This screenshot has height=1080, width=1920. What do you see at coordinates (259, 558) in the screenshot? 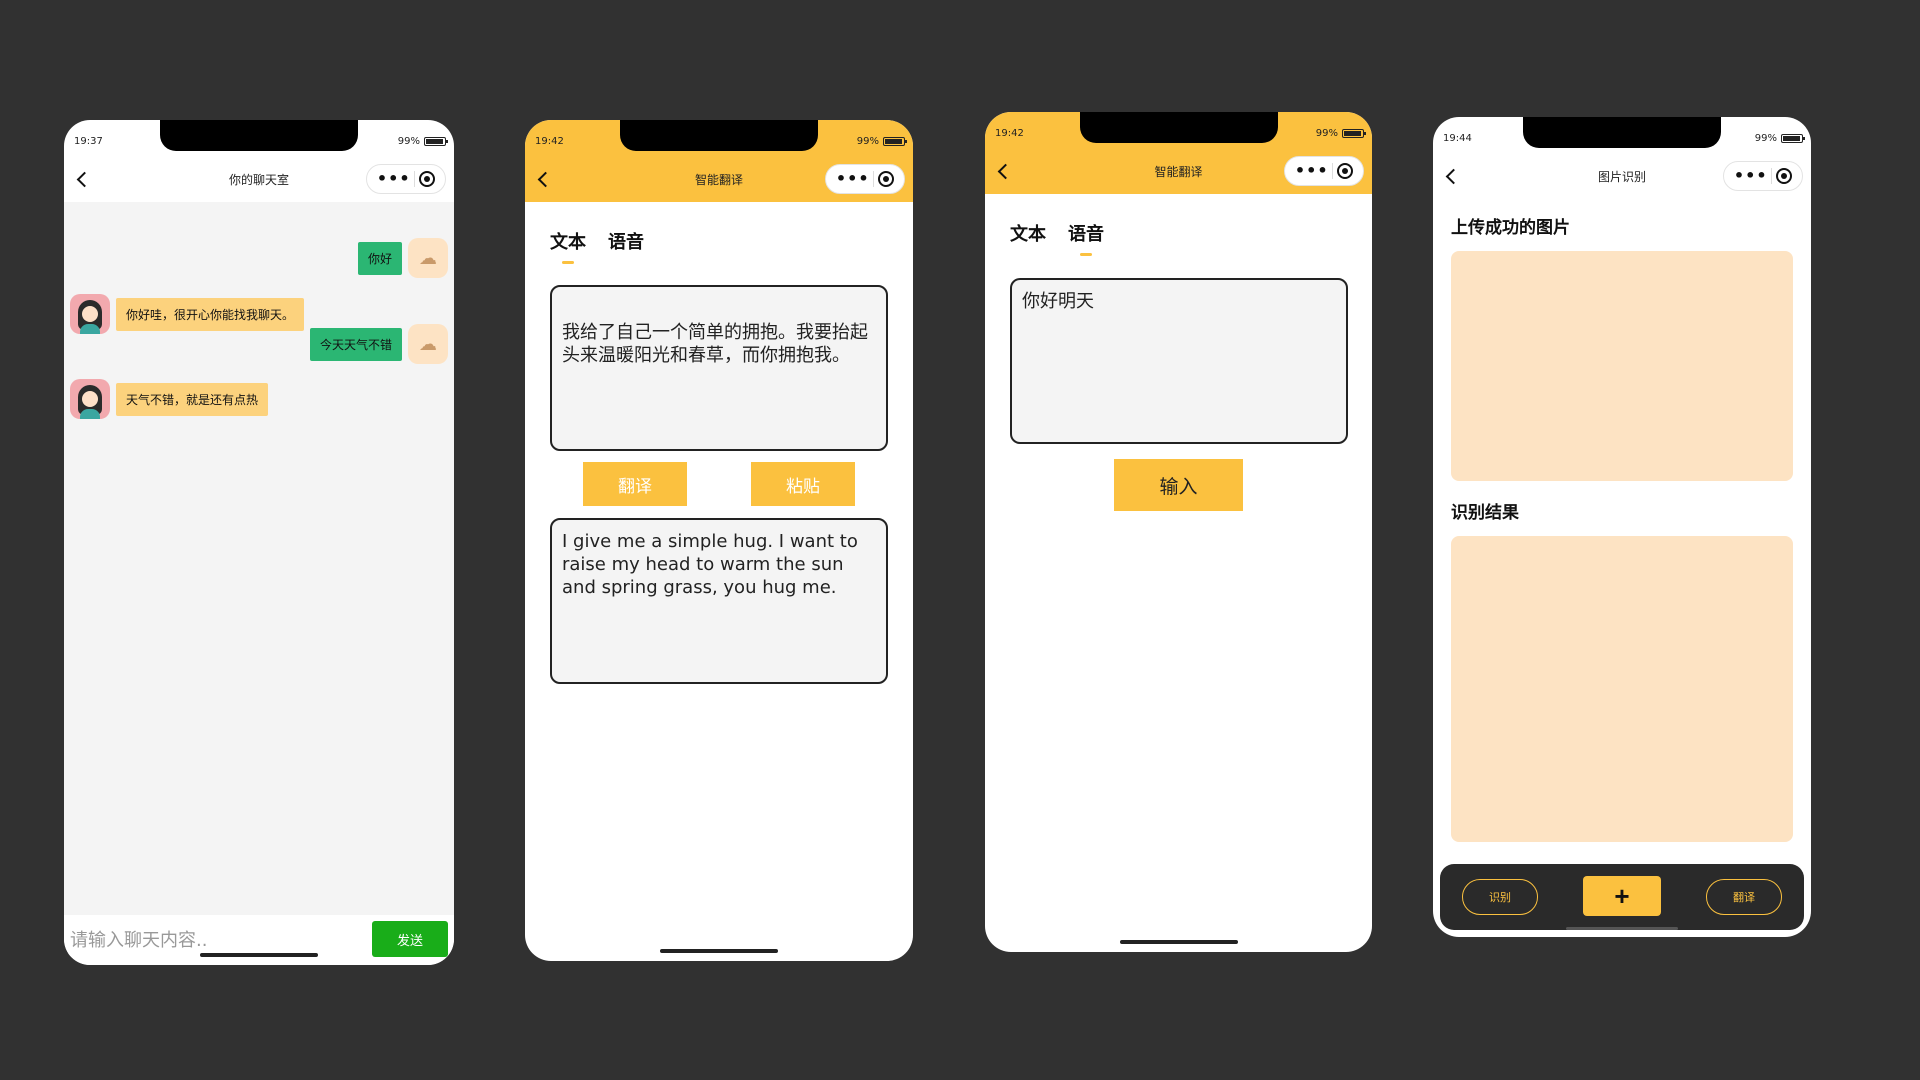
I see `chat-area: 你好 ☁ 你好哇，很开心你能找我聊天。 今天天气不错 ☁ 天气不错，就是还有点热` at bounding box center [259, 558].